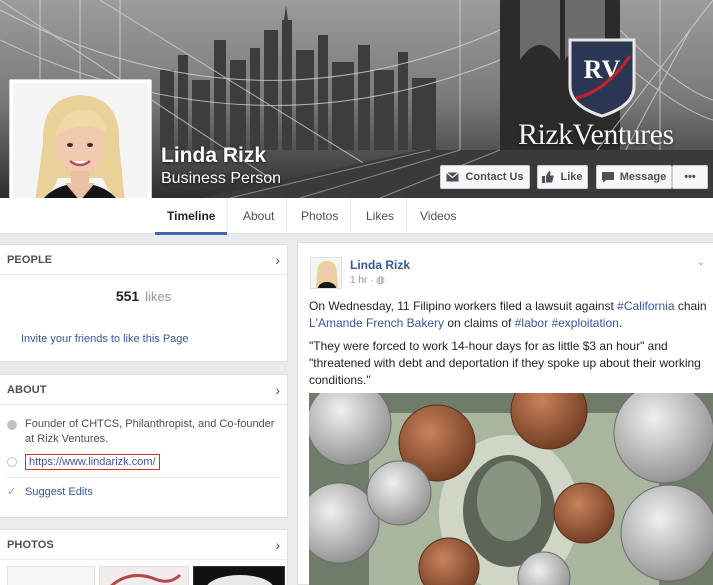 The width and height of the screenshot is (713, 585). What do you see at coordinates (494, 177) in the screenshot?
I see `contact-us-label: Contact Us` at bounding box center [494, 177].